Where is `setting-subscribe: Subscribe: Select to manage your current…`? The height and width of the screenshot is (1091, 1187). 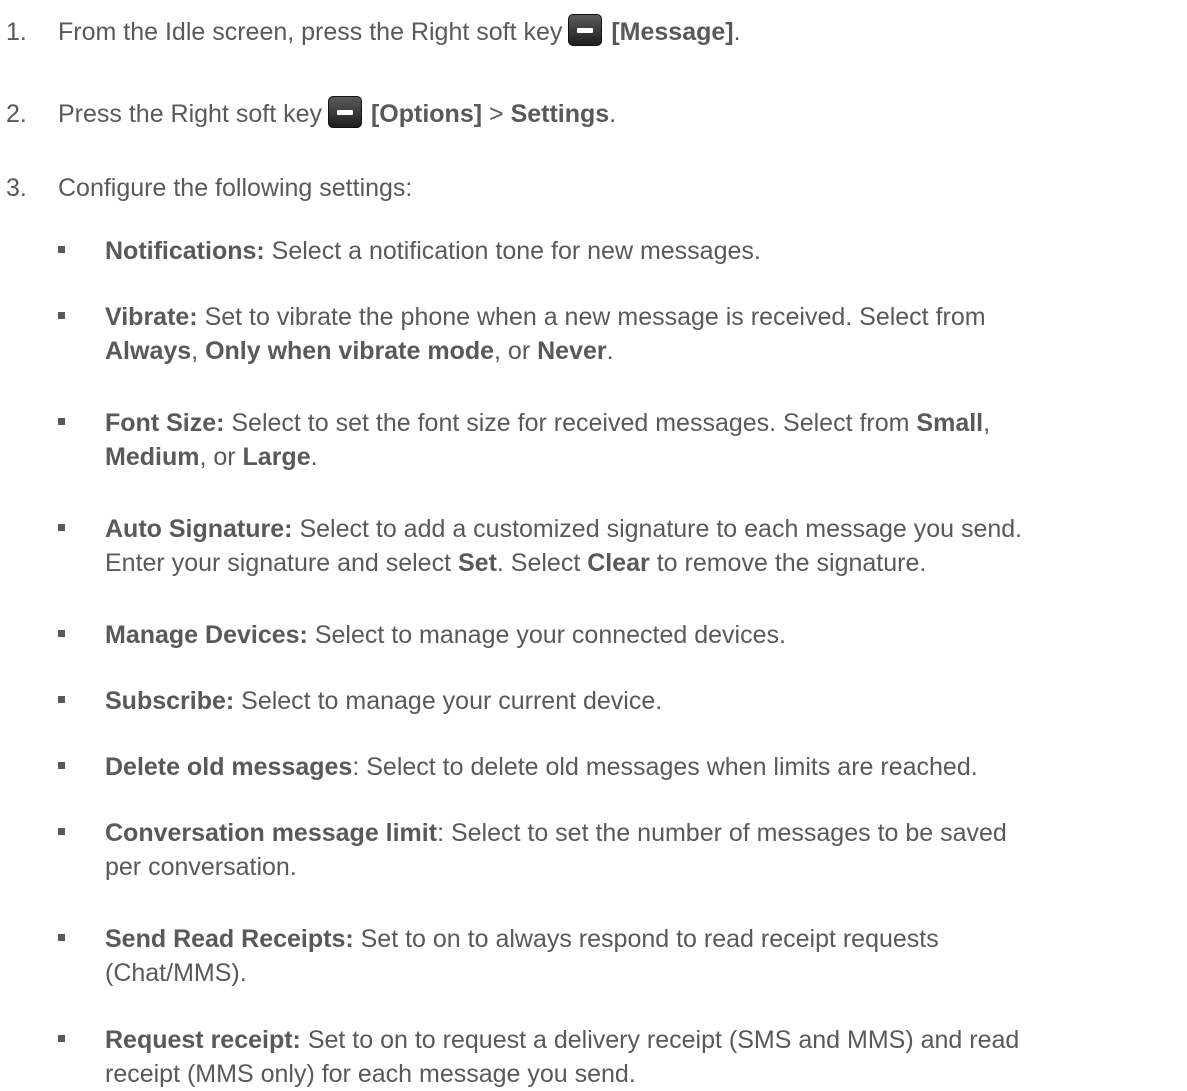 setting-subscribe: Subscribe: Select to manage your current… is located at coordinates (621, 701).